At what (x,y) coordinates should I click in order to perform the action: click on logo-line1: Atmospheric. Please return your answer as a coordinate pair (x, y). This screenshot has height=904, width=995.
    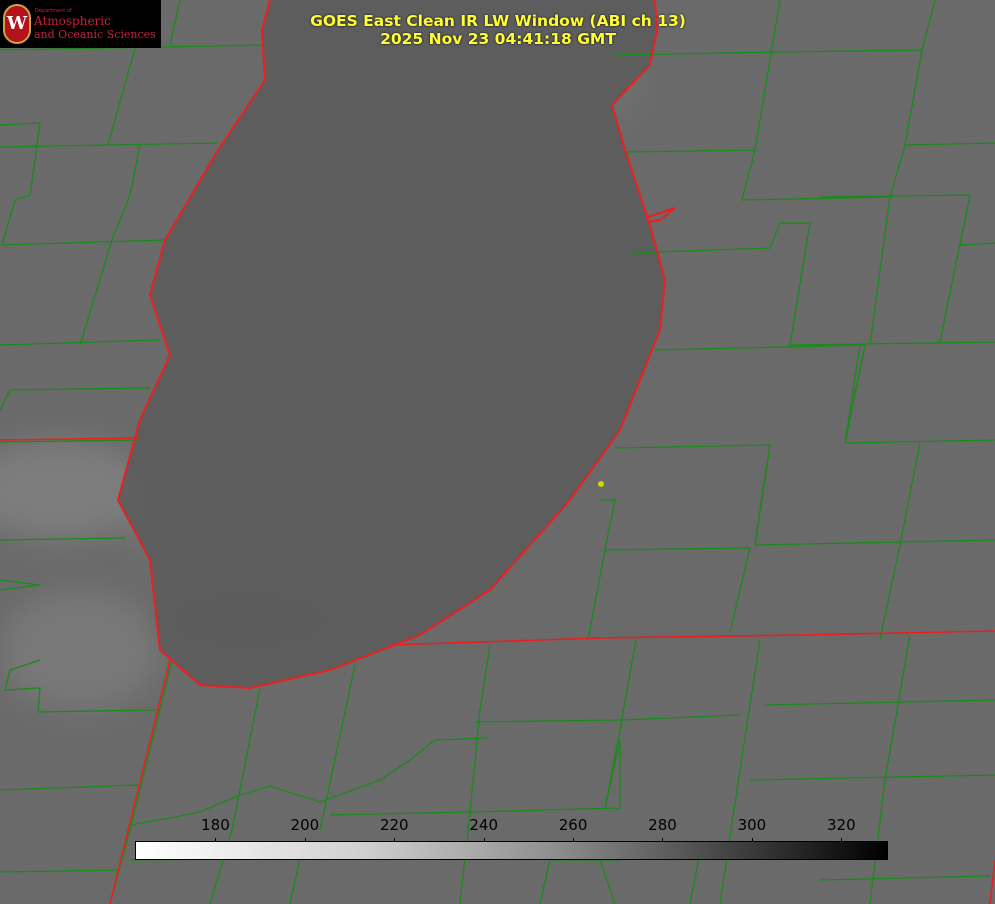
    Looking at the image, I should click on (72, 21).